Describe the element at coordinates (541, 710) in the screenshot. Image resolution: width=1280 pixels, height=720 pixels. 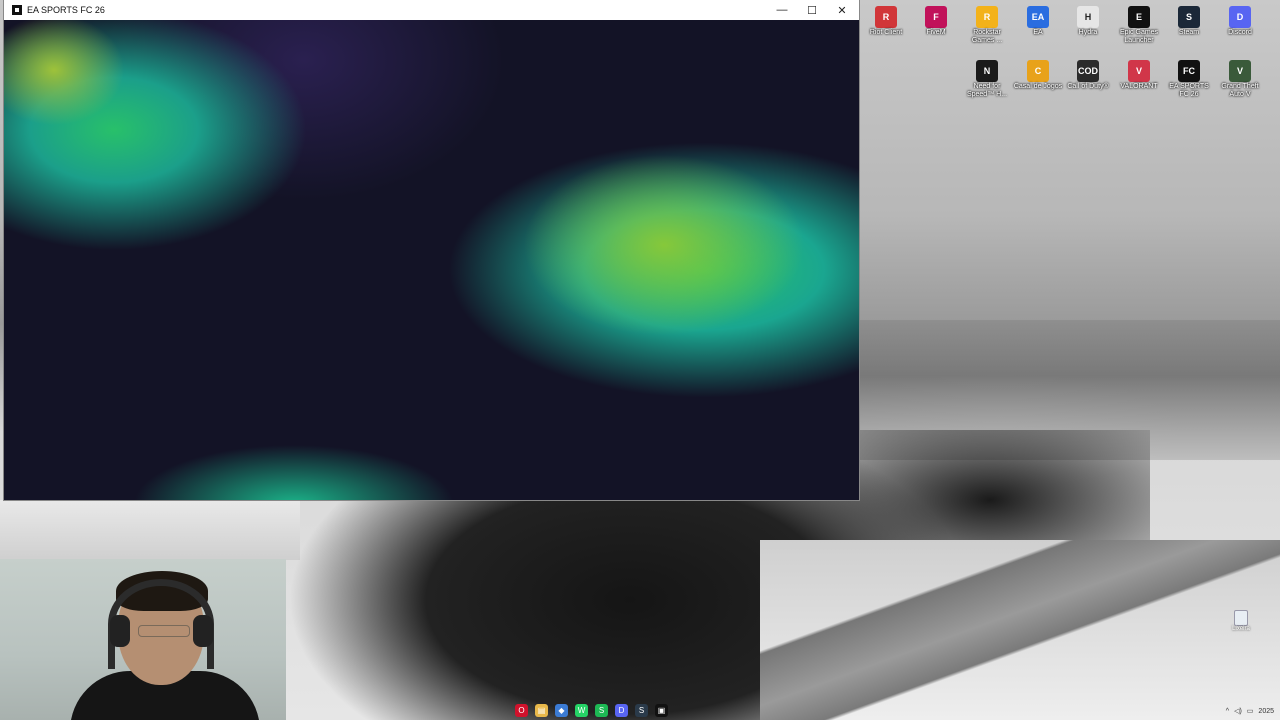
I see `file-explorer-icon: ▤` at that location.